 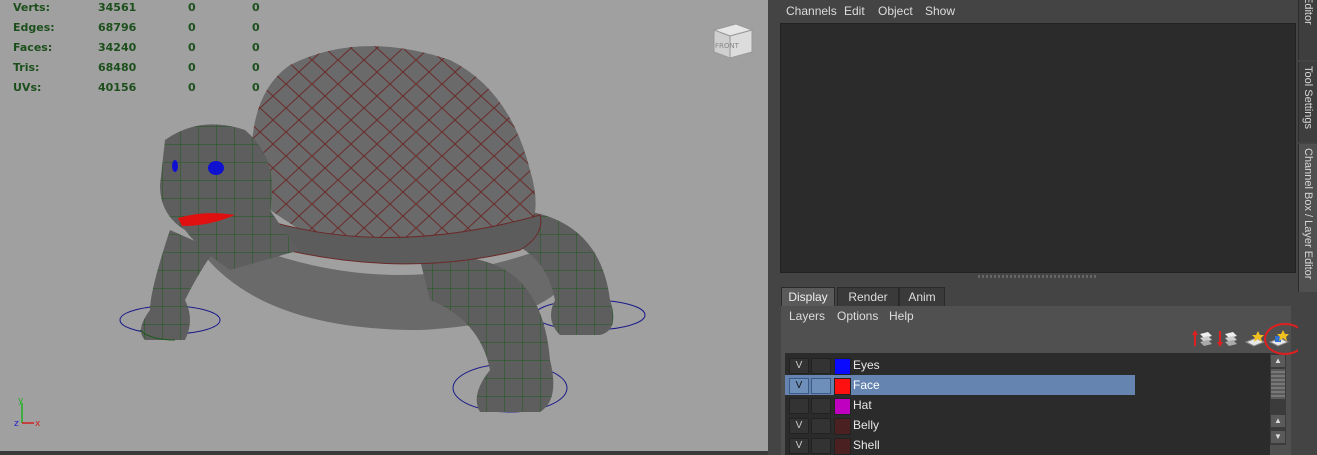 What do you see at coordinates (811, 11) in the screenshot?
I see `menu-channels: Channels` at bounding box center [811, 11].